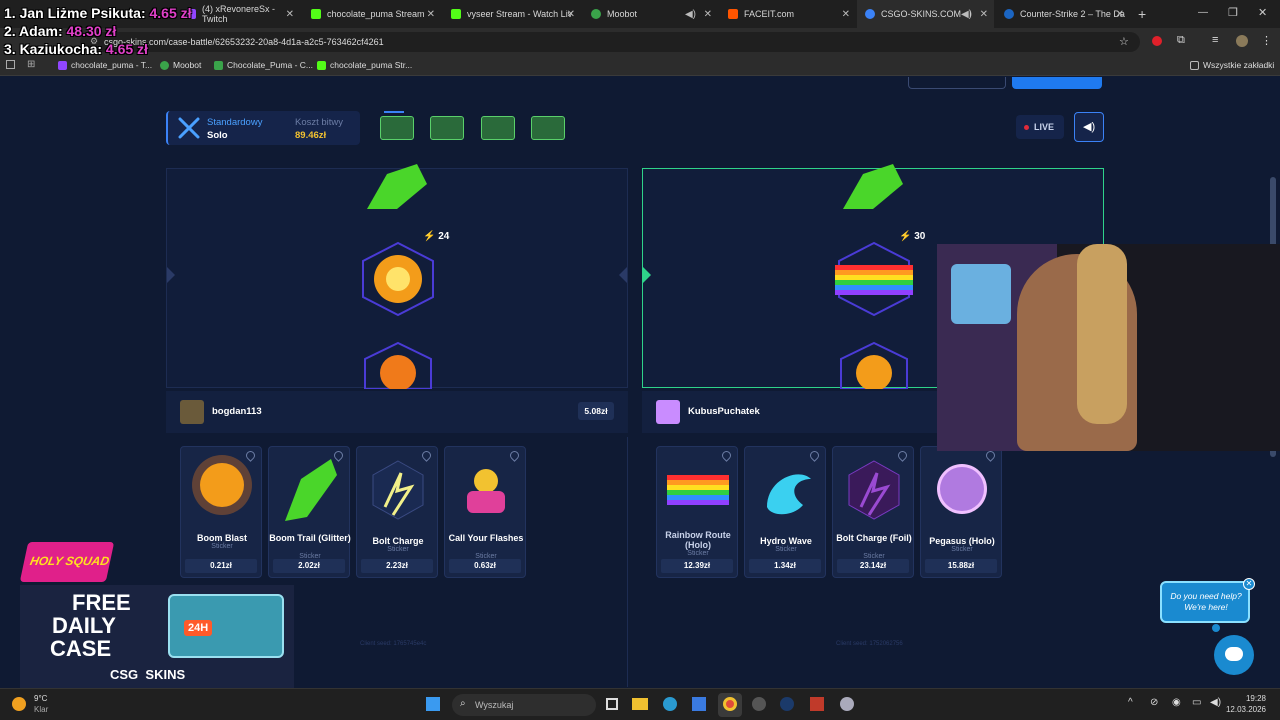 This screenshot has height=720, width=1280. Describe the element at coordinates (699, 704) in the screenshot. I see `store-icon` at that location.